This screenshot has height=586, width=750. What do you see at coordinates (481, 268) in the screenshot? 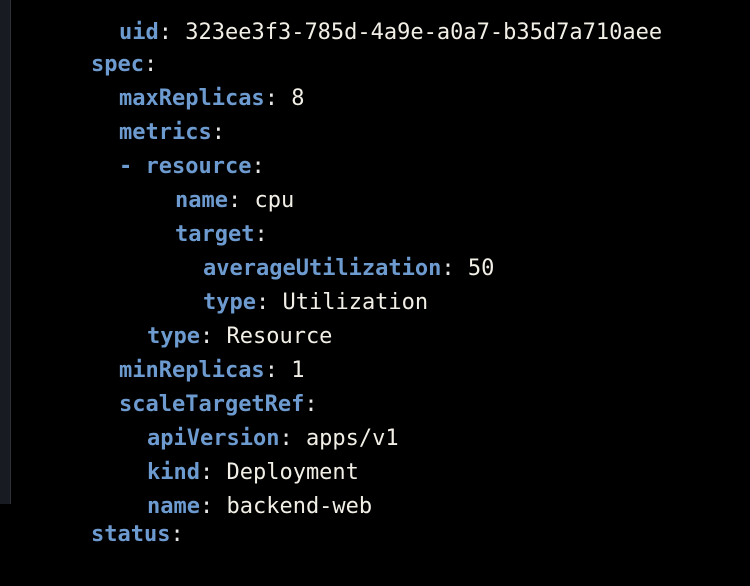
I see `yaml-value: 50` at bounding box center [481, 268].